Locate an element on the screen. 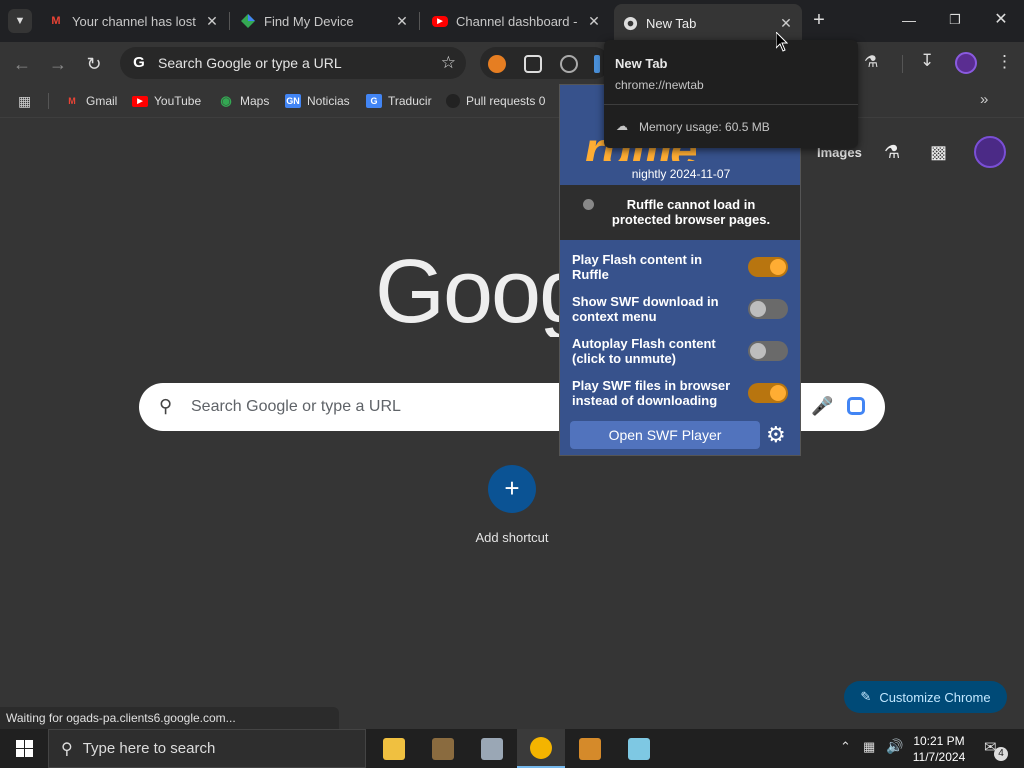 This screenshot has width=1024, height=768. gear-icon: ⚙ is located at coordinates (776, 435).